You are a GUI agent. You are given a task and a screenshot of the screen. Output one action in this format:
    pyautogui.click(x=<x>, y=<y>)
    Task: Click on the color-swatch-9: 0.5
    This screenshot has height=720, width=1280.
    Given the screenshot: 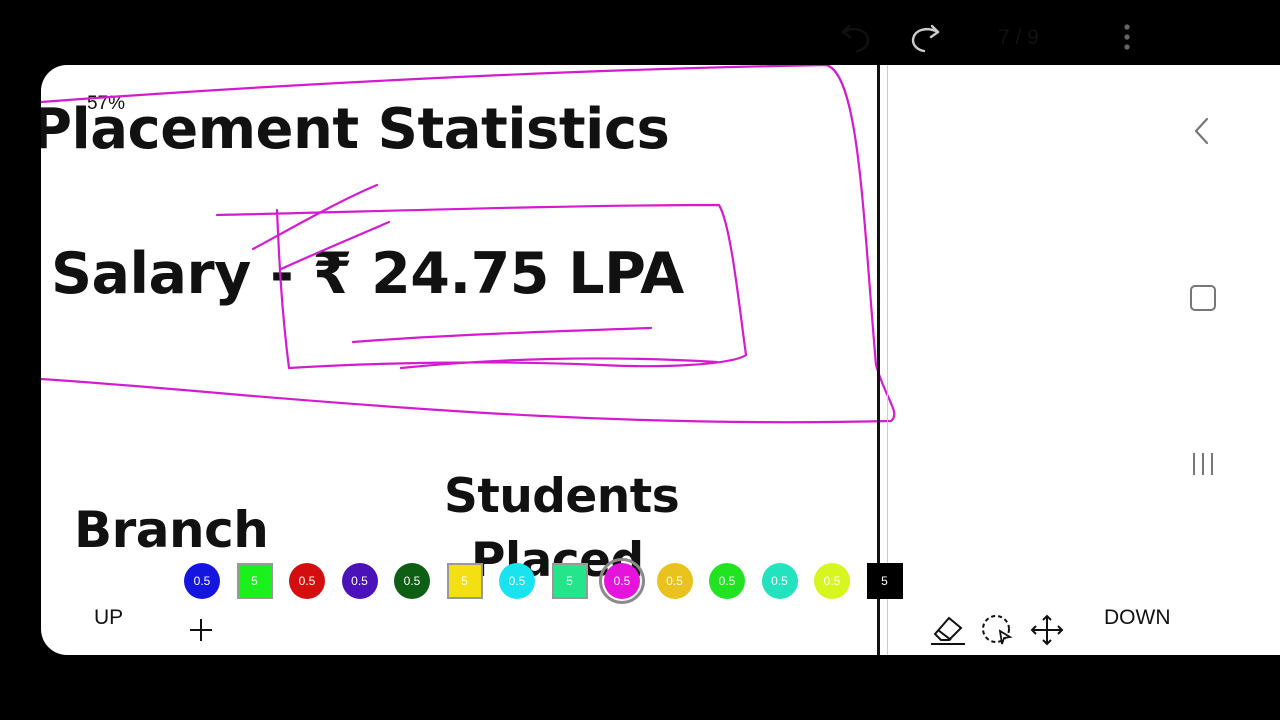 What is the action you would take?
    pyautogui.click(x=674, y=581)
    